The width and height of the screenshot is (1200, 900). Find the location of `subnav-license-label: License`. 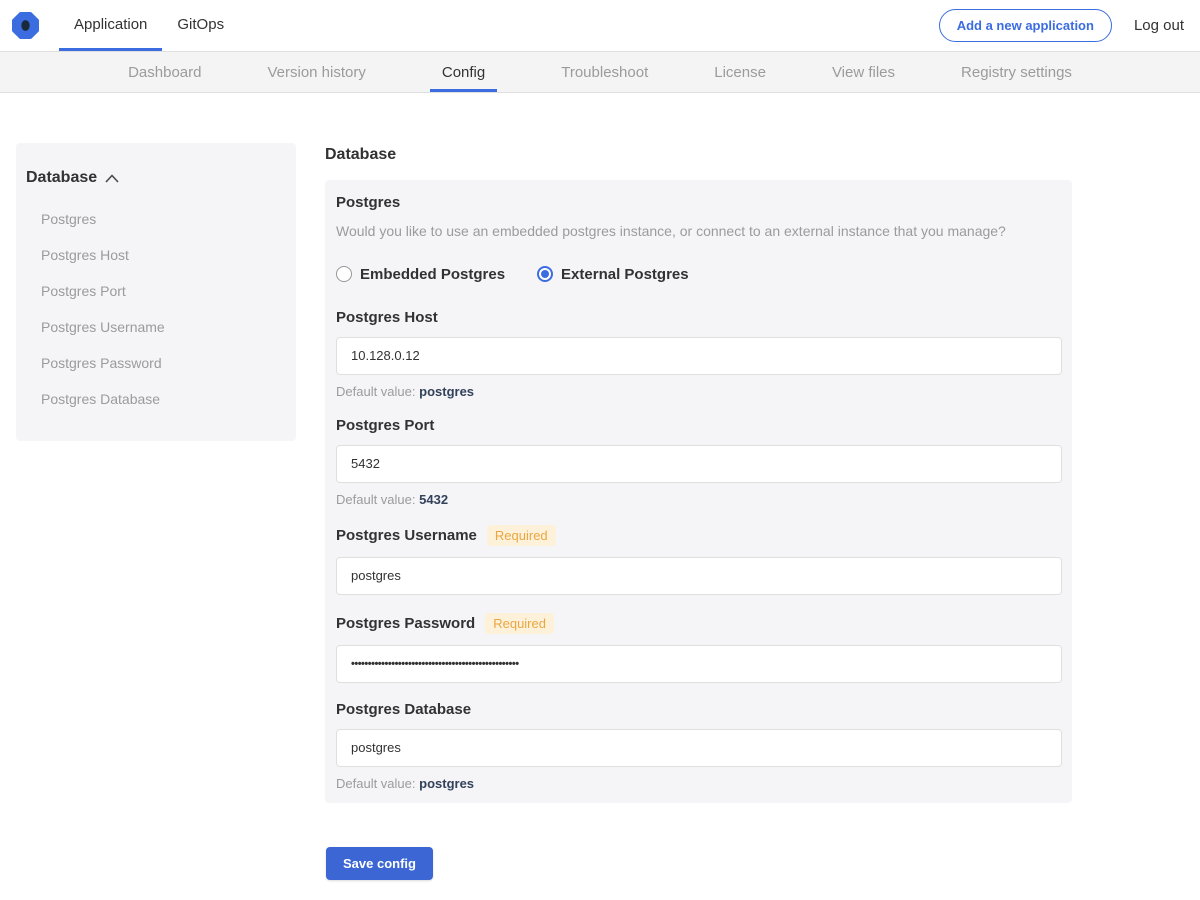

subnav-license-label: License is located at coordinates (740, 72).